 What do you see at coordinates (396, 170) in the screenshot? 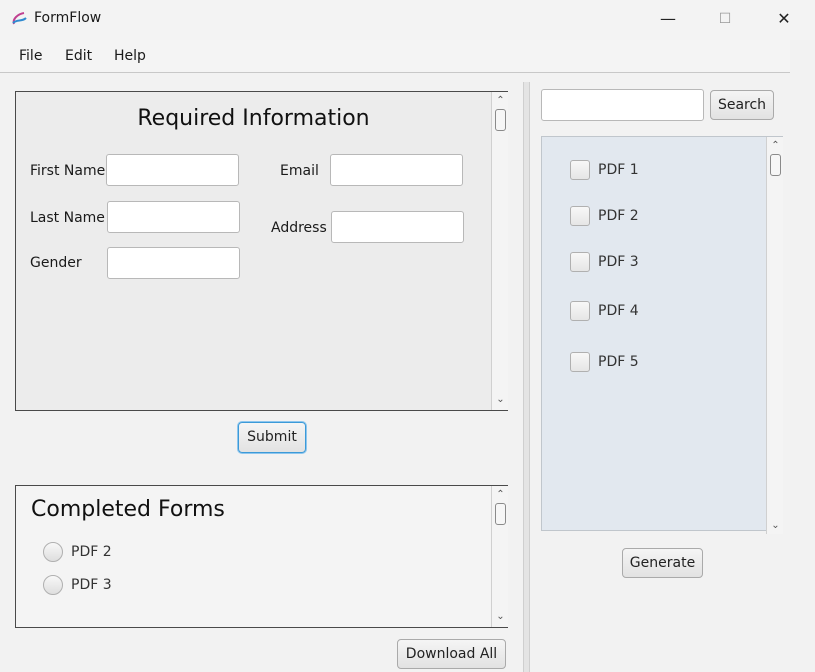
I see `email-field` at bounding box center [396, 170].